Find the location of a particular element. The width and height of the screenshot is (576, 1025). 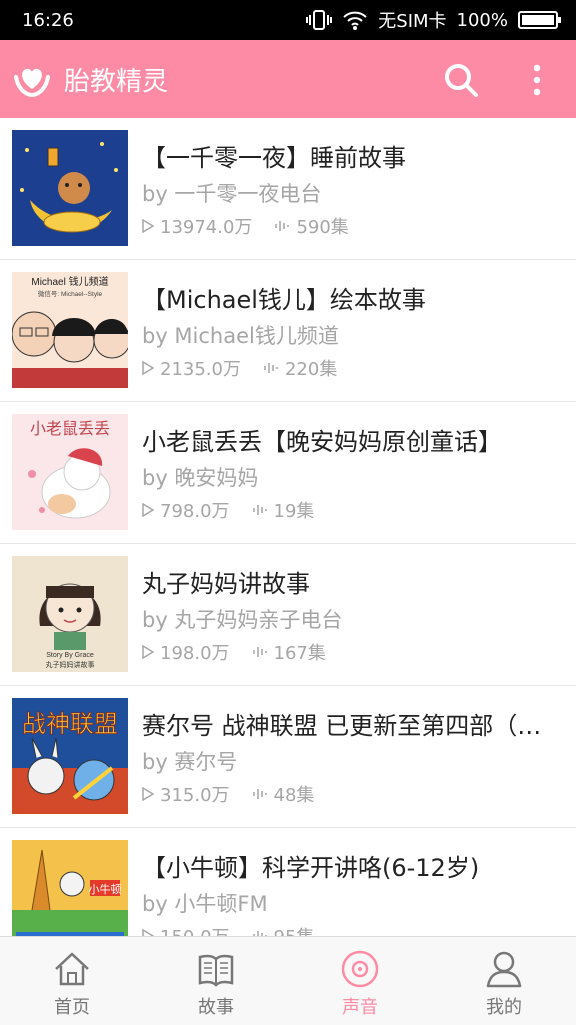

home-icon is located at coordinates (72, 969).